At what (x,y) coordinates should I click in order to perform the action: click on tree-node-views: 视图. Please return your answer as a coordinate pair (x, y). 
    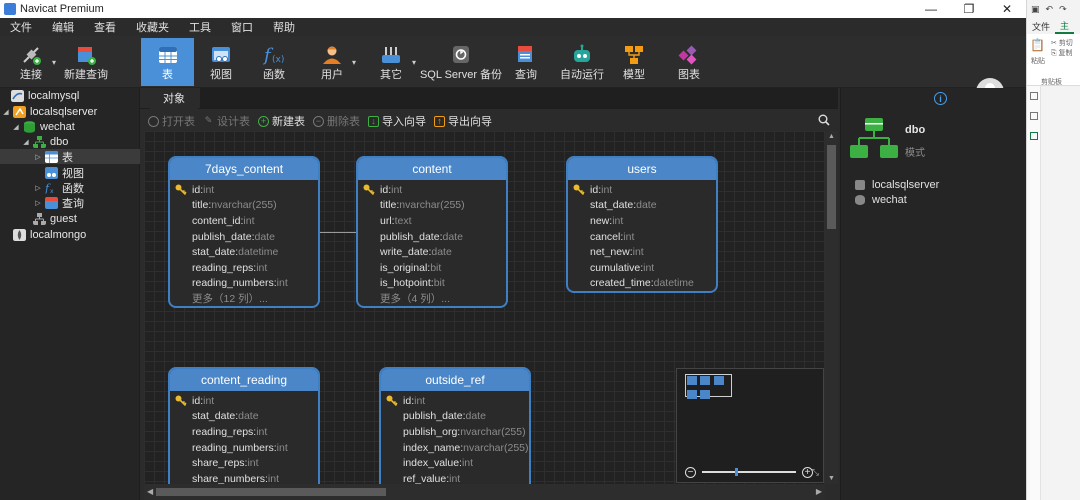
    Looking at the image, I should click on (59, 172).